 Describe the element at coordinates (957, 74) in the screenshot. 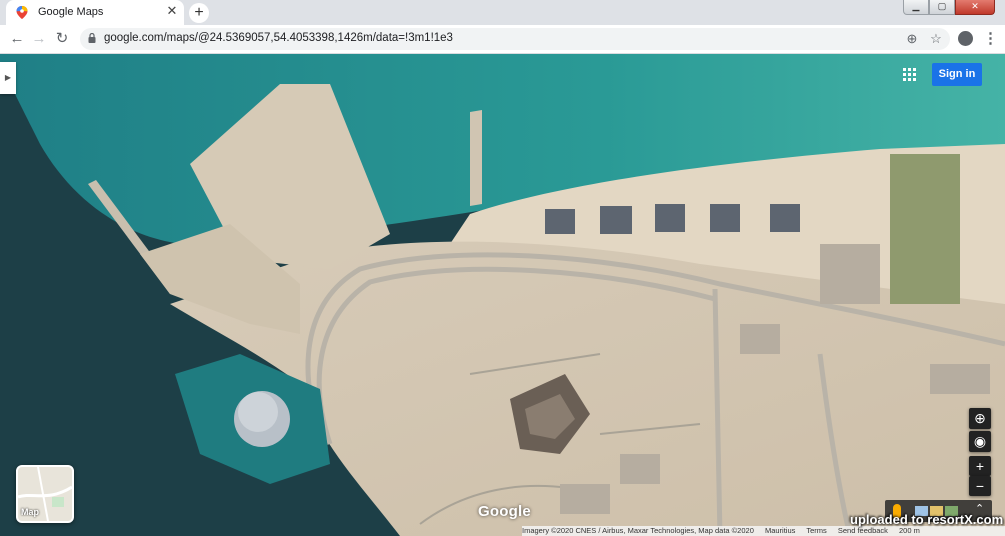

I see `sign-in-button: Sign in` at that location.